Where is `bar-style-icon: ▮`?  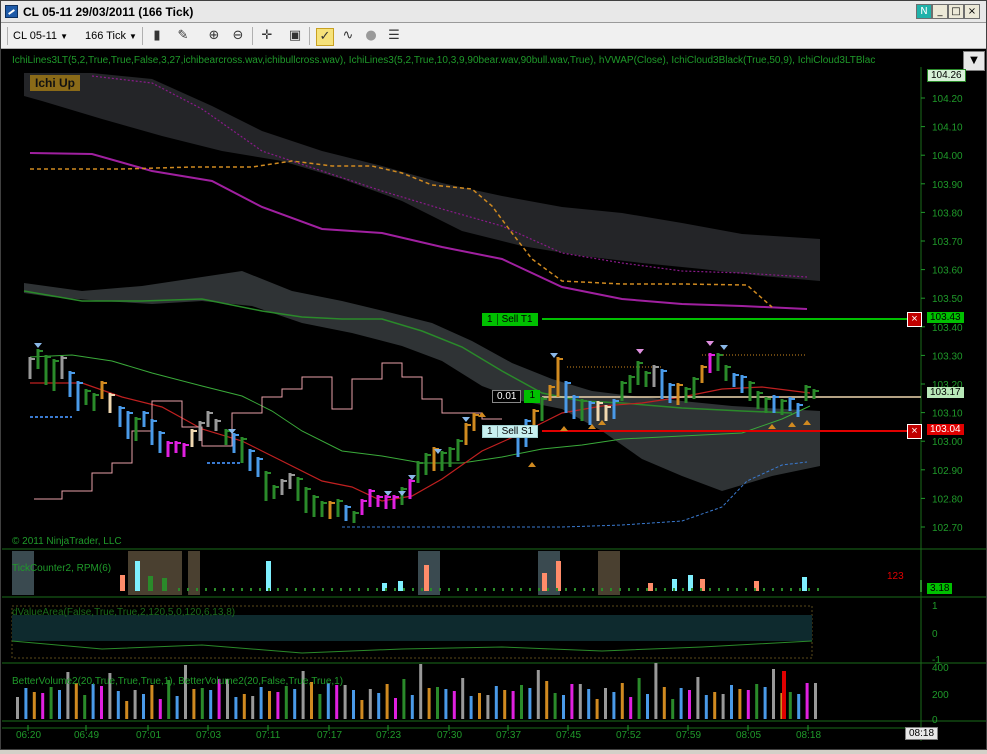 bar-style-icon: ▮ is located at coordinates (157, 36).